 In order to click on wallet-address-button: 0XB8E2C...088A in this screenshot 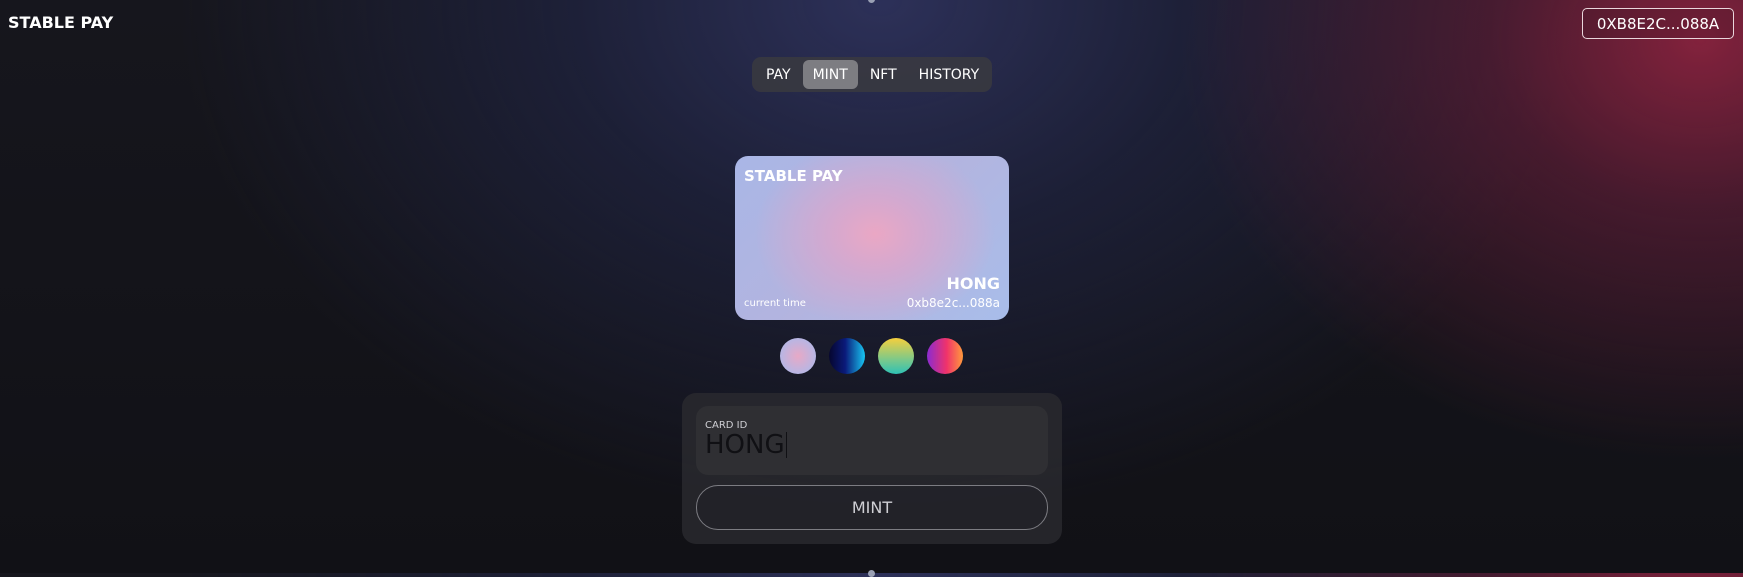, I will do `click(1658, 23)`.